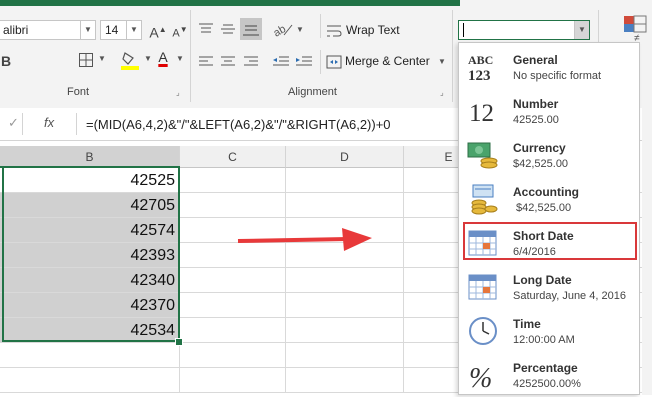  What do you see at coordinates (6, 61) in the screenshot?
I see `bold-button: B` at bounding box center [6, 61].